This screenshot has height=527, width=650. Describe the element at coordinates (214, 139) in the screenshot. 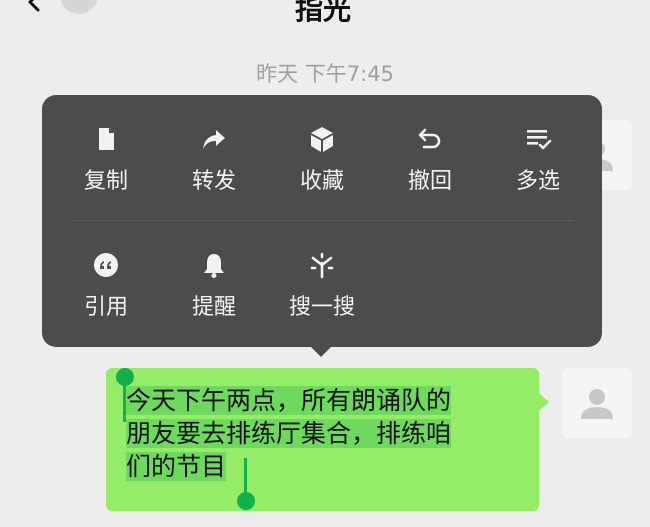

I see `forward-icon` at that location.